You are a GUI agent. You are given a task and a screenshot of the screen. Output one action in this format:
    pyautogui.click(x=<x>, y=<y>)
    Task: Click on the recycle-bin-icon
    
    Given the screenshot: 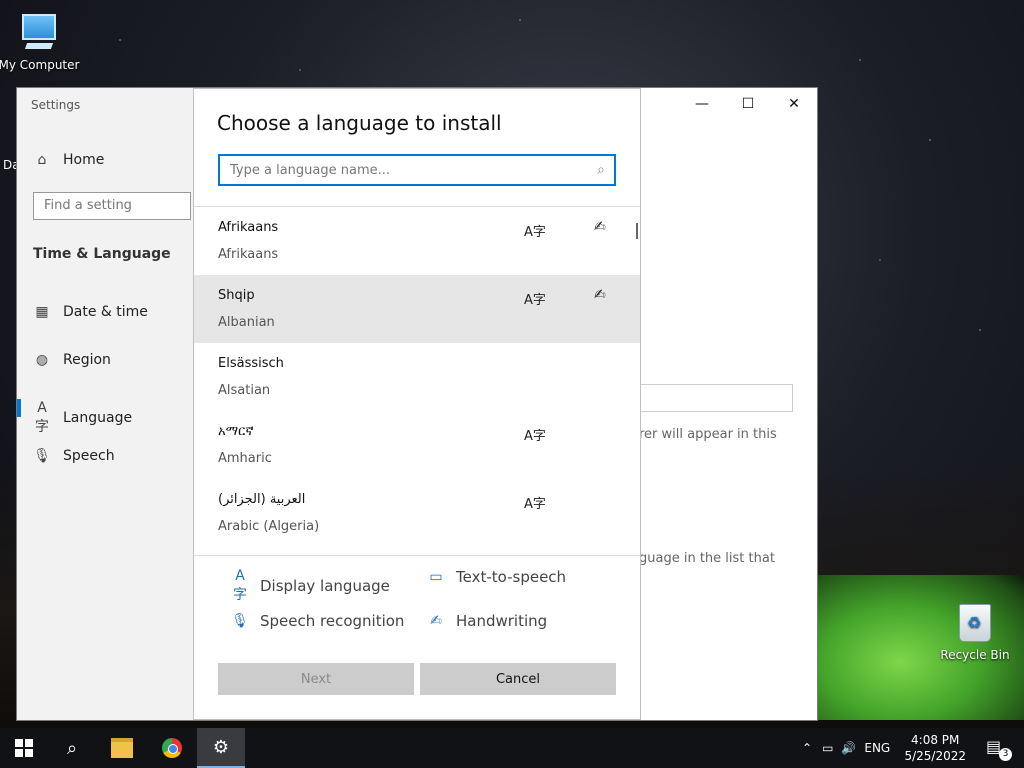 What is the action you would take?
    pyautogui.click(x=975, y=624)
    